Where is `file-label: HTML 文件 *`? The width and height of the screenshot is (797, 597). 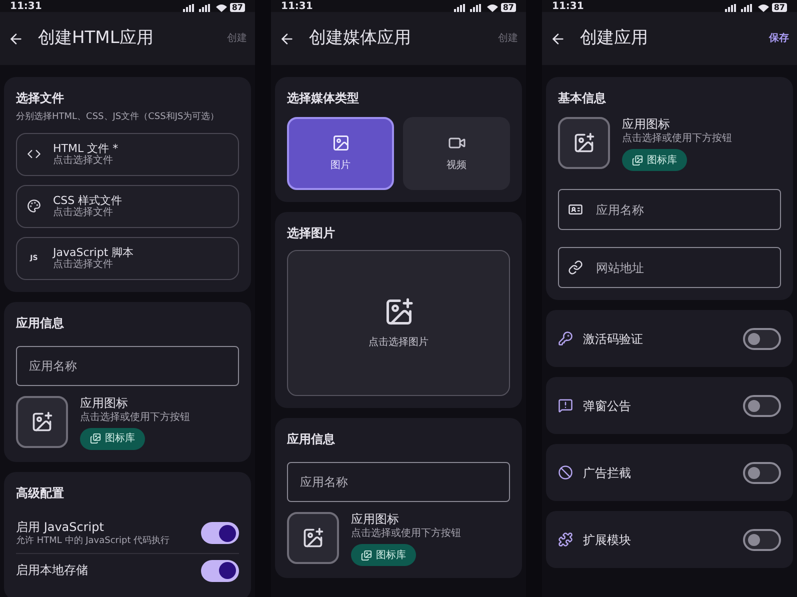
file-label: HTML 文件 * is located at coordinates (85, 148).